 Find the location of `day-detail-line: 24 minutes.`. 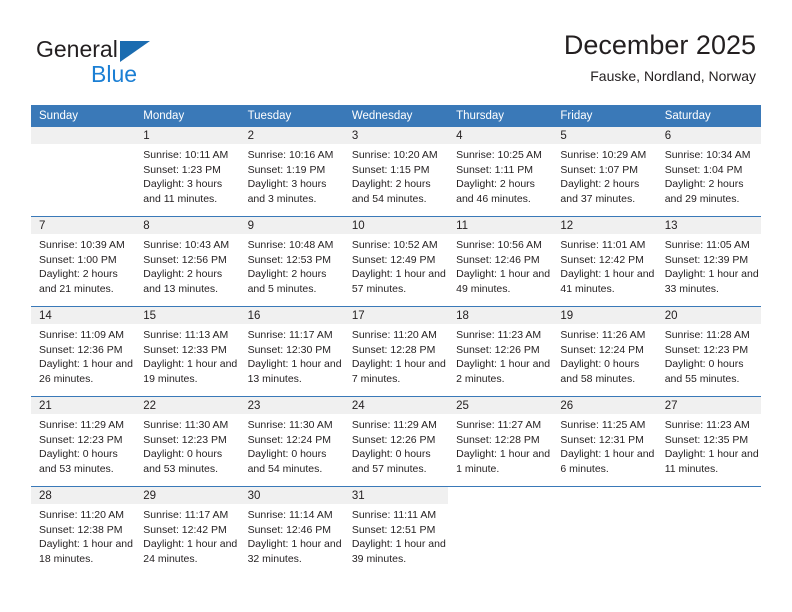

day-detail-line: 24 minutes. is located at coordinates (170, 558).